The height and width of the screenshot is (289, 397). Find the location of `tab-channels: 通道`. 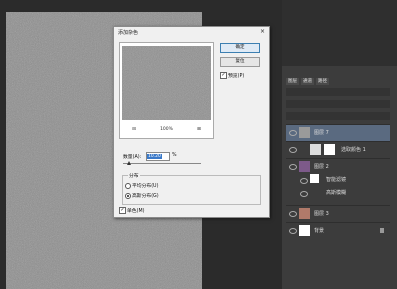

tab-channels: 通道 is located at coordinates (307, 81).